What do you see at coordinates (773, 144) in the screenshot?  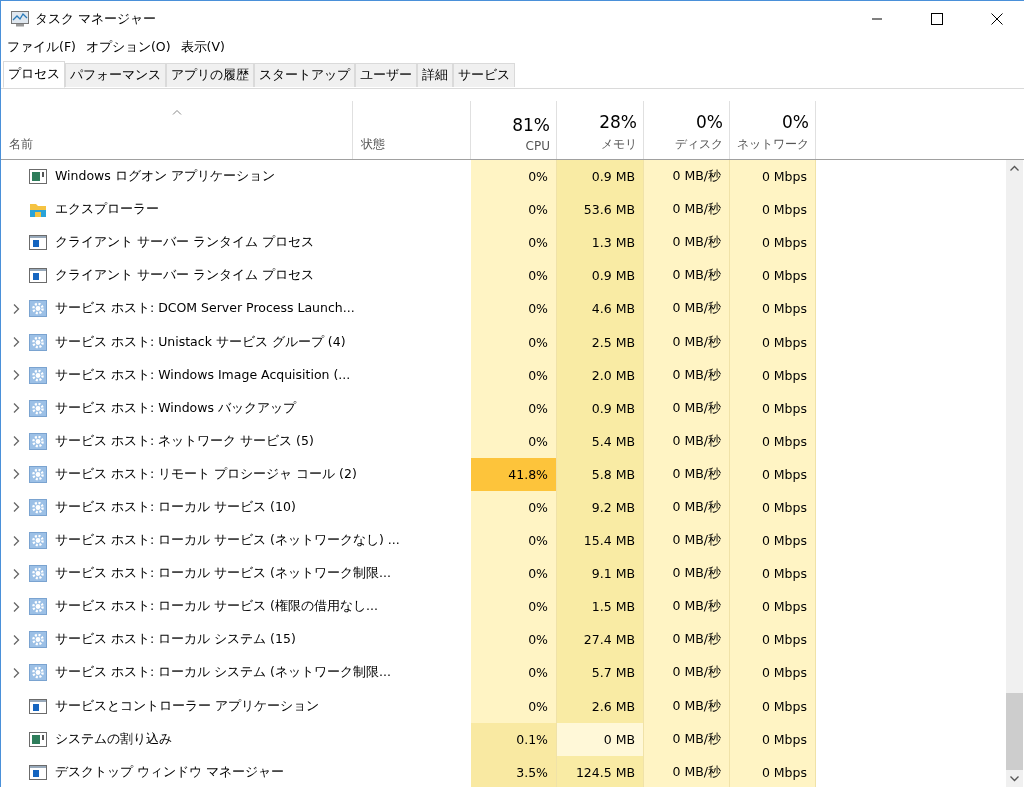 I see `column-label: ネットワーク` at bounding box center [773, 144].